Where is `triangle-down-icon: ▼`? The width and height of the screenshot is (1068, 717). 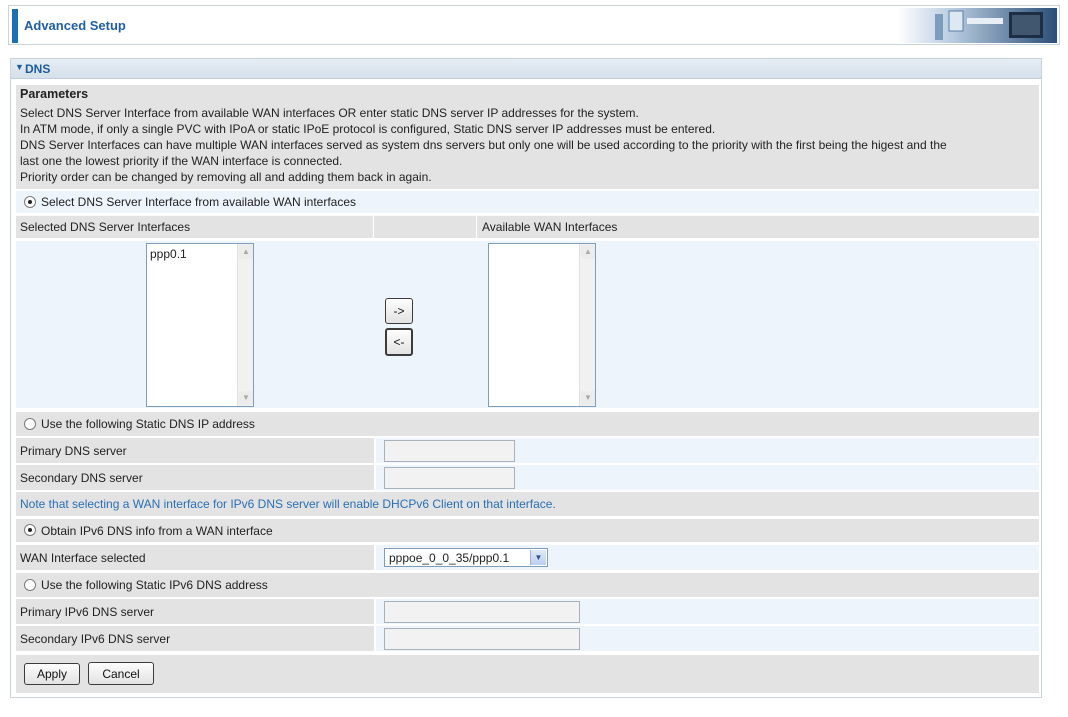 triangle-down-icon: ▼ is located at coordinates (19, 67).